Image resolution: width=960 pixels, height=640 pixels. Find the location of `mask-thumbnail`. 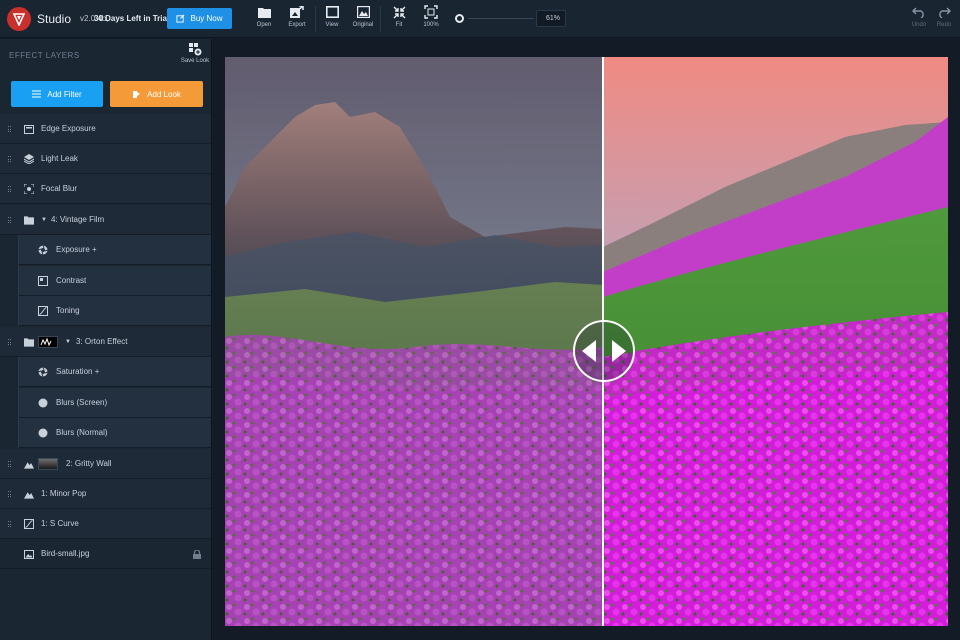

mask-thumbnail is located at coordinates (48, 342).